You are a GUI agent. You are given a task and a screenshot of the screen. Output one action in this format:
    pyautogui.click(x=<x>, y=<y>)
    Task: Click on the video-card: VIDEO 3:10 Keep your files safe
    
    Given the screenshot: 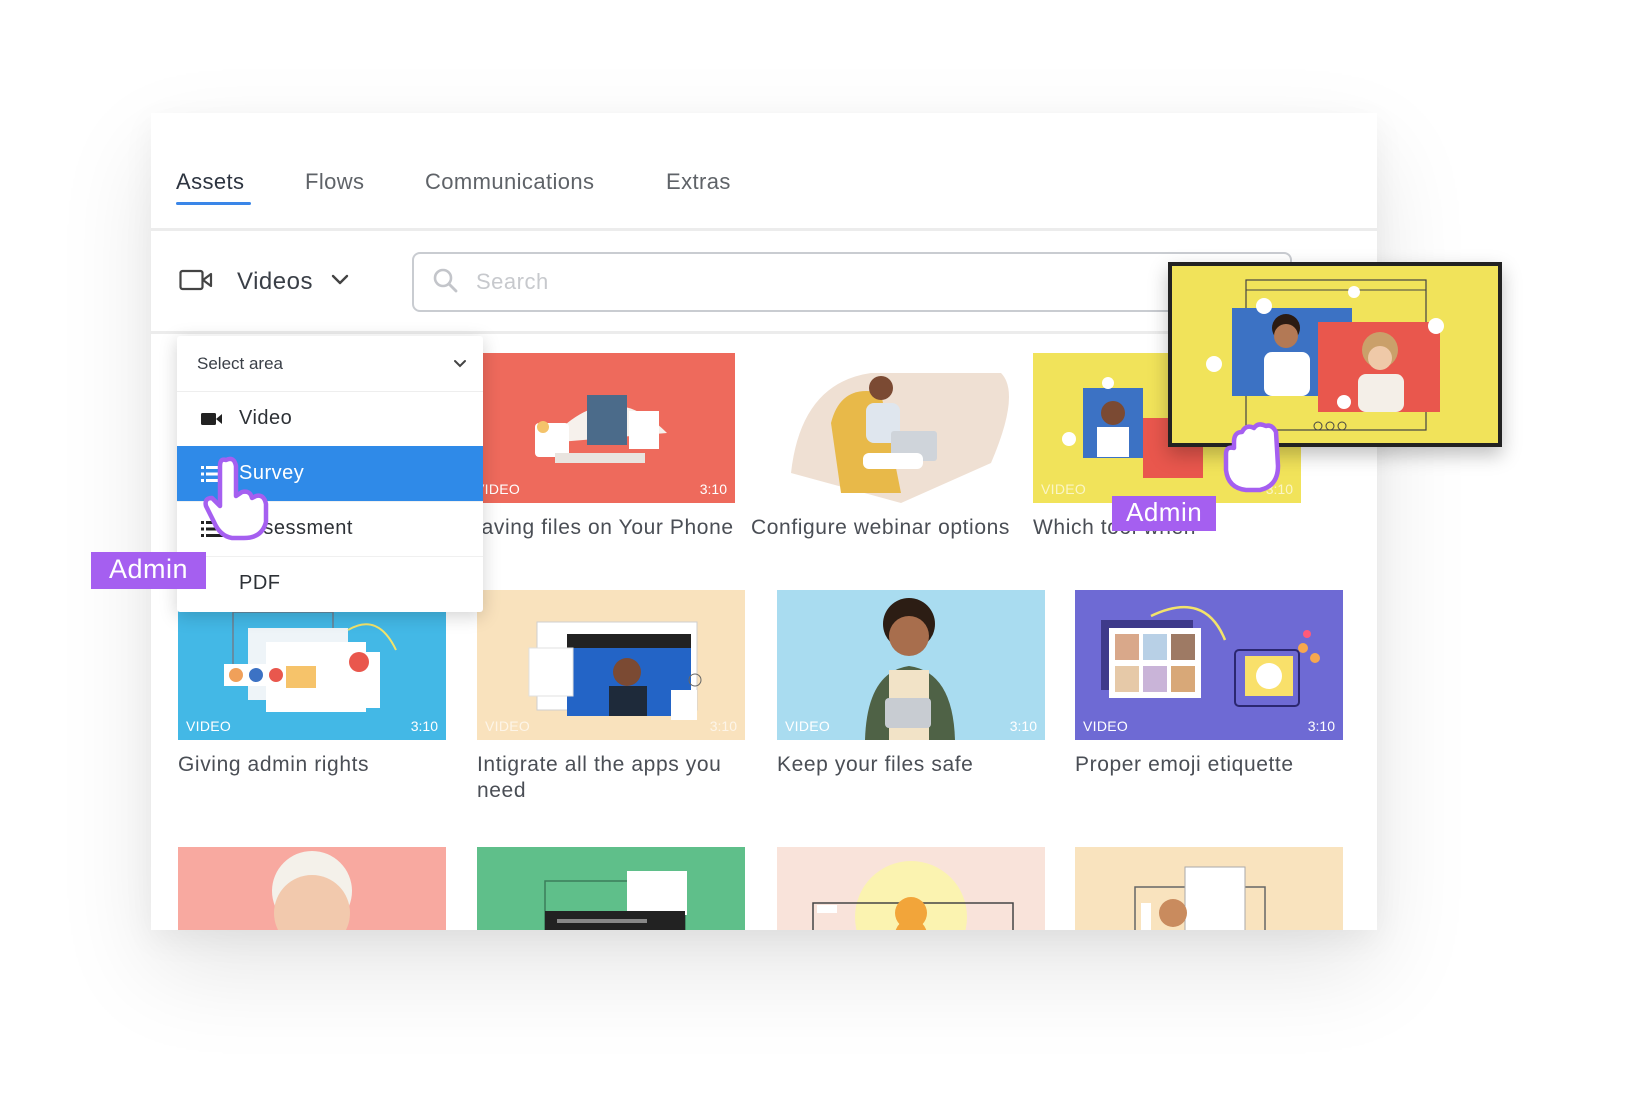 What is the action you would take?
    pyautogui.click(x=911, y=684)
    